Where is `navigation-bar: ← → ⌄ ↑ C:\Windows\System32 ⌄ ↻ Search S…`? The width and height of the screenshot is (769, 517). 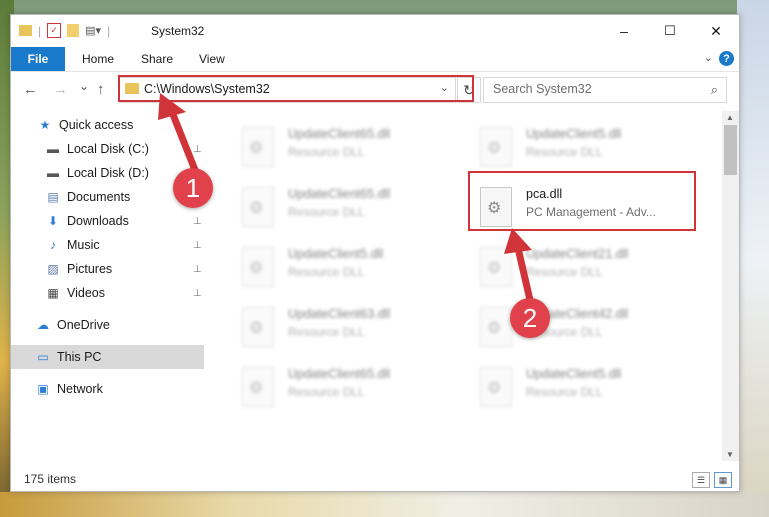 navigation-bar: ← → ⌄ ↑ C:\Windows\System32 ⌄ ↻ Search S… is located at coordinates (375, 90).